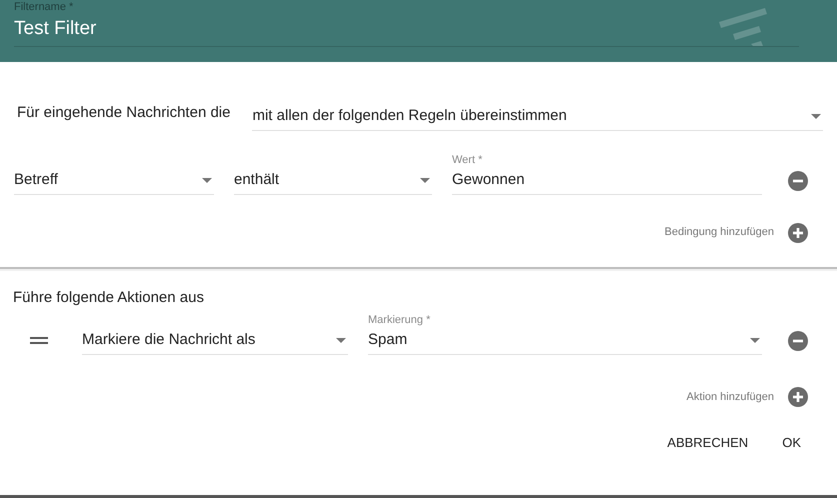 This screenshot has width=837, height=498. Describe the element at coordinates (215, 341) in the screenshot. I see `select-field: Markiere die Nachricht als` at that location.